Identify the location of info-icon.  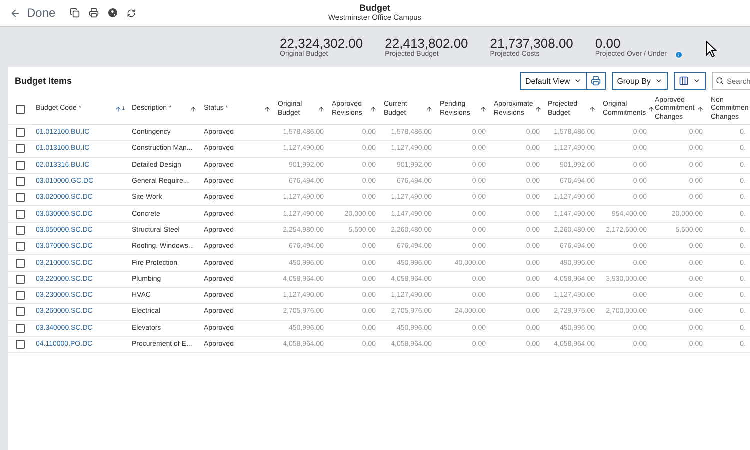
(679, 54).